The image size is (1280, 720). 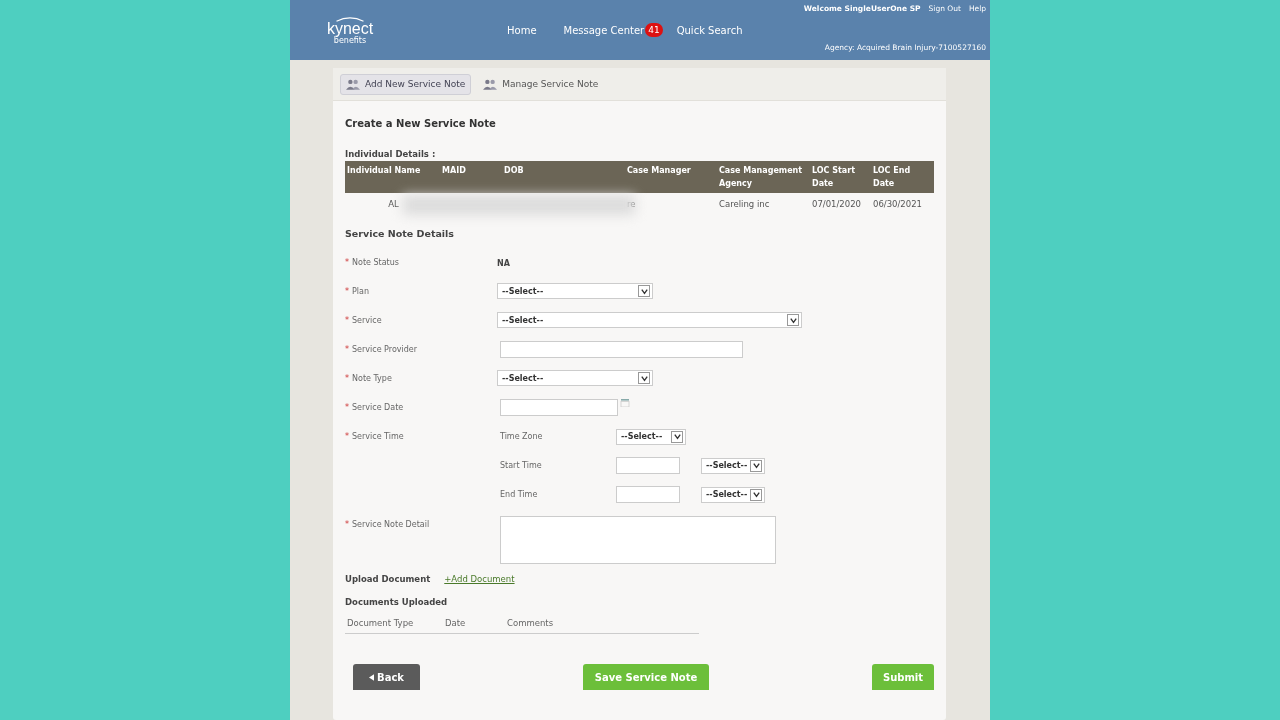 What do you see at coordinates (406, 84) in the screenshot?
I see `tab: Add New Service Note` at bounding box center [406, 84].